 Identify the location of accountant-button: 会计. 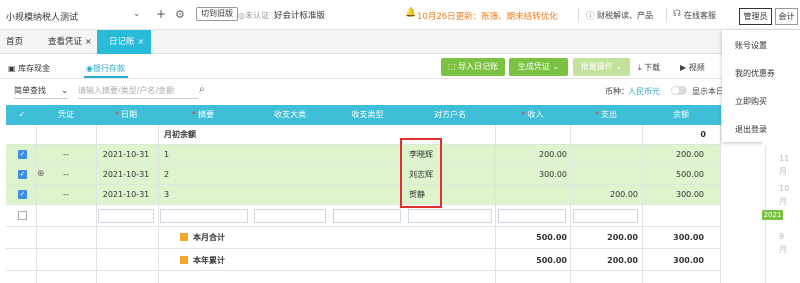
(786, 16).